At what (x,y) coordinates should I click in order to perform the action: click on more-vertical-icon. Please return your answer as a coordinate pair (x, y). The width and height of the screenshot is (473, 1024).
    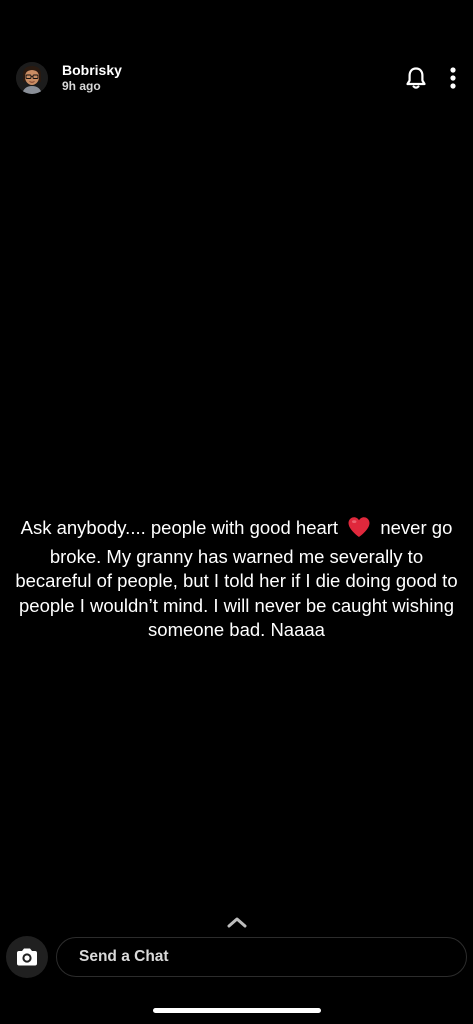
    Looking at the image, I should click on (453, 78).